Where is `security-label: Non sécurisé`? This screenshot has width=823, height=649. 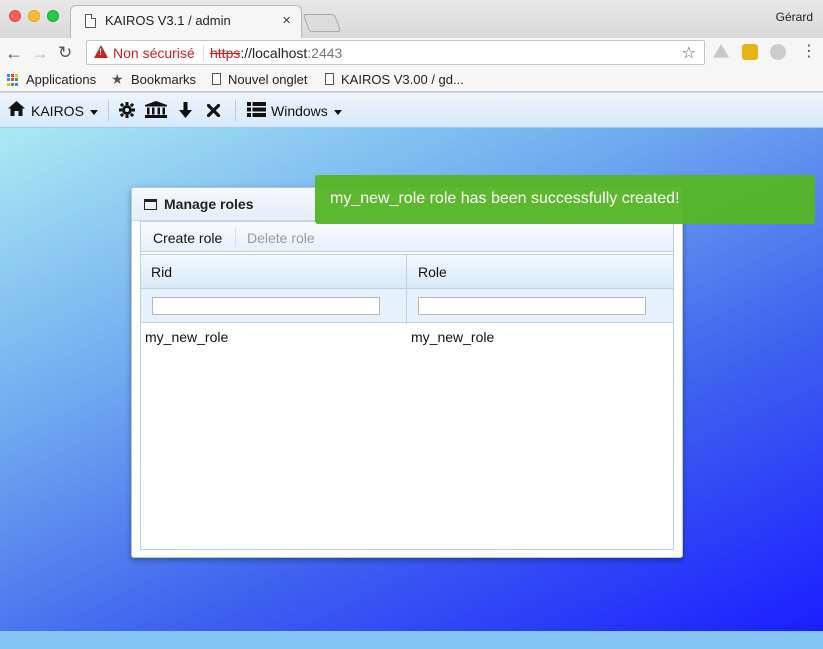
security-label: Non sécurisé is located at coordinates (154, 53).